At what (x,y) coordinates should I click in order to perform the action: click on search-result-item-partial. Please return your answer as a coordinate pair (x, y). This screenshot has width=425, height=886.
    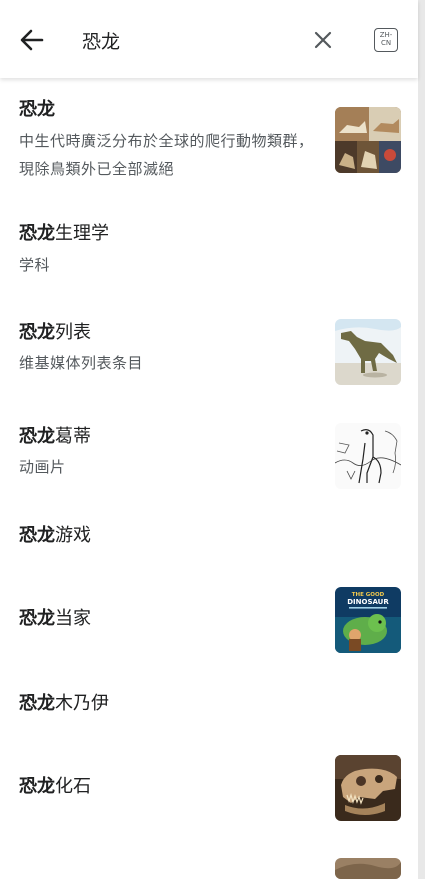
    Looking at the image, I should click on (209, 866).